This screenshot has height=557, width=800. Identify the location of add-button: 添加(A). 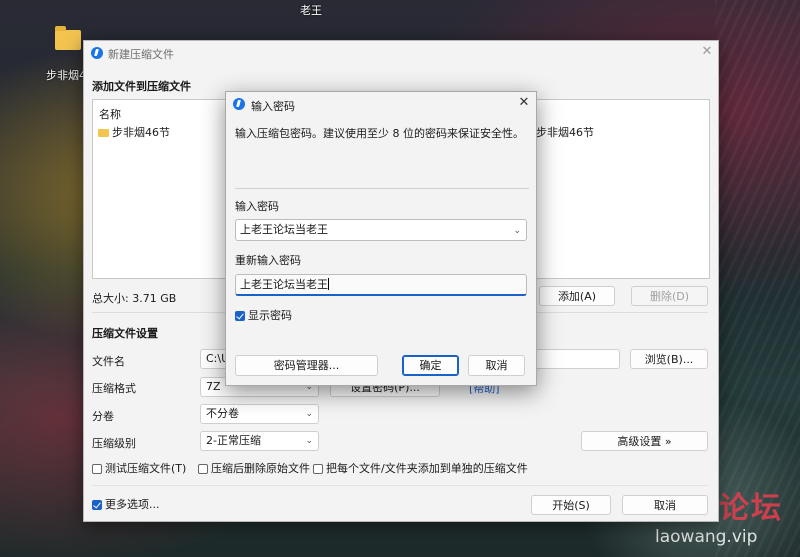
(577, 296).